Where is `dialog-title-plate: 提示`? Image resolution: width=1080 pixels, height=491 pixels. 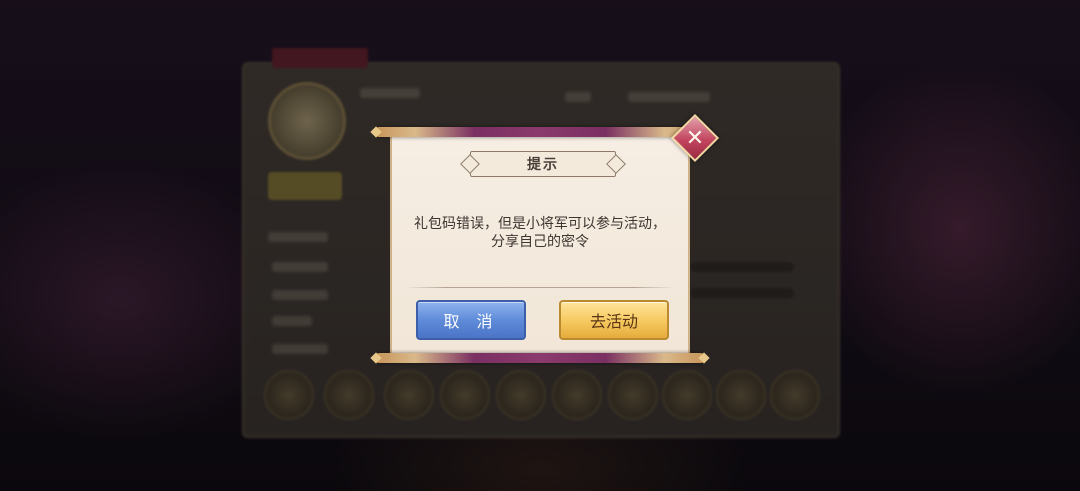 dialog-title-plate: 提示 is located at coordinates (543, 164).